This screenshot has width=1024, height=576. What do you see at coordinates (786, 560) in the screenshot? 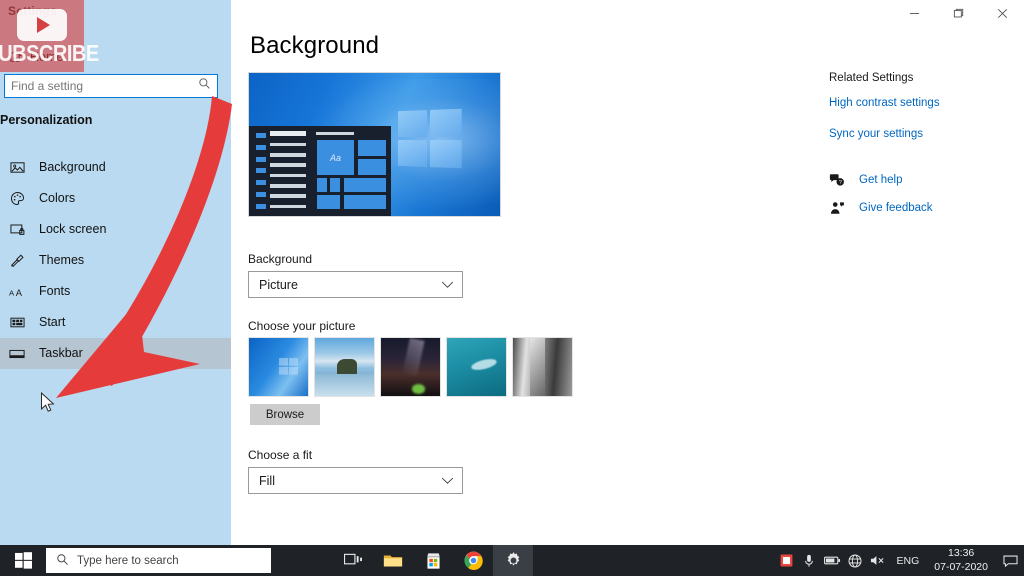
I see `tray-app-red-icon` at bounding box center [786, 560].